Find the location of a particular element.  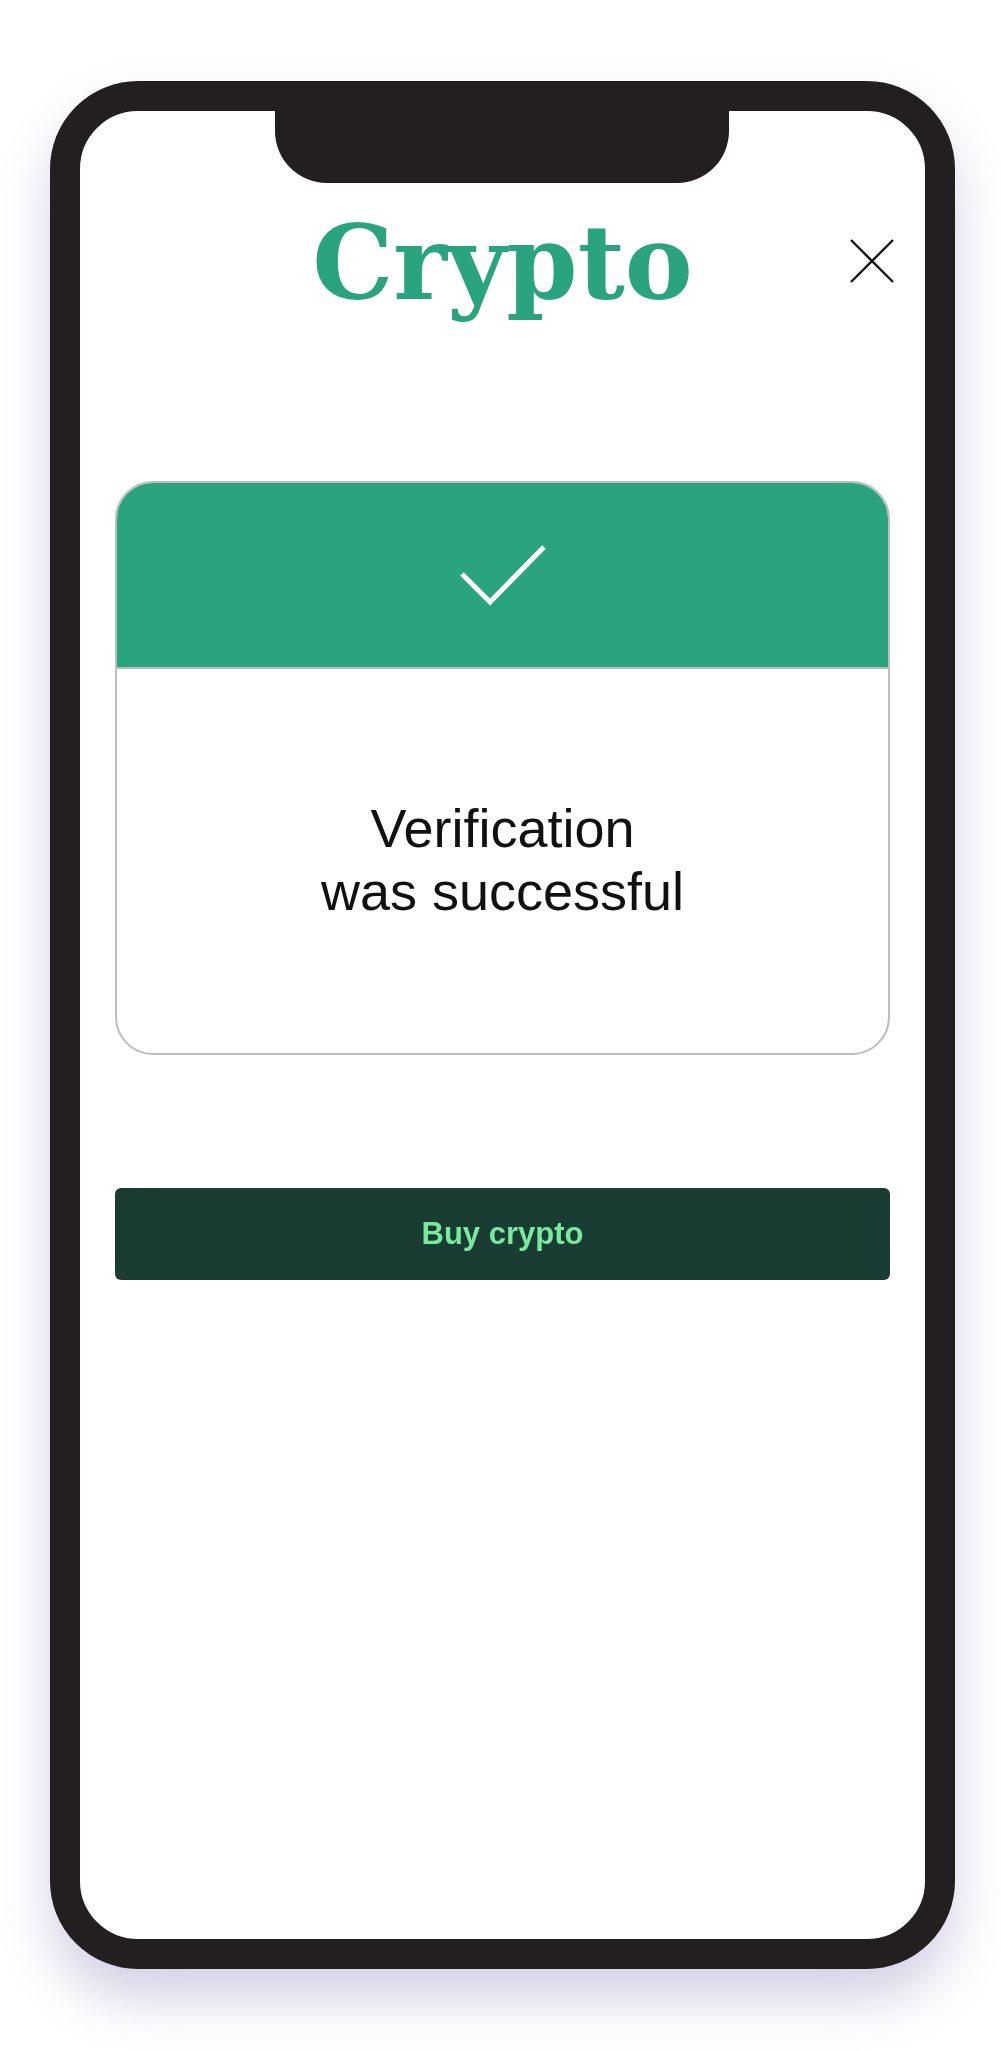

status-message: Verification was successful is located at coordinates (502, 860).